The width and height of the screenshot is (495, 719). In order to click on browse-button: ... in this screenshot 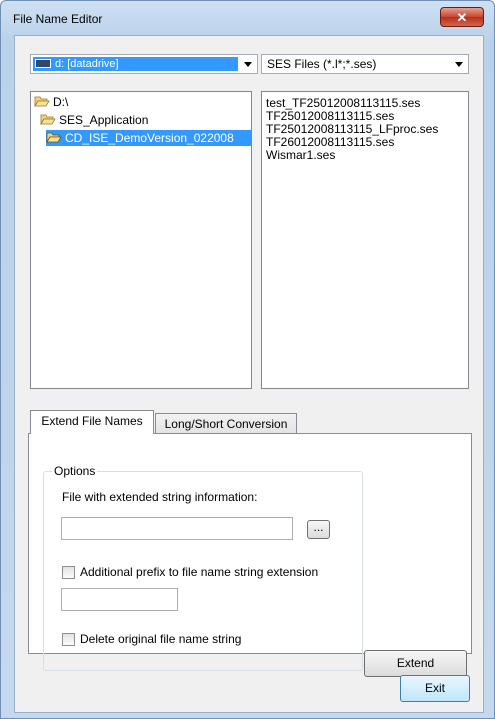, I will do `click(318, 529)`.